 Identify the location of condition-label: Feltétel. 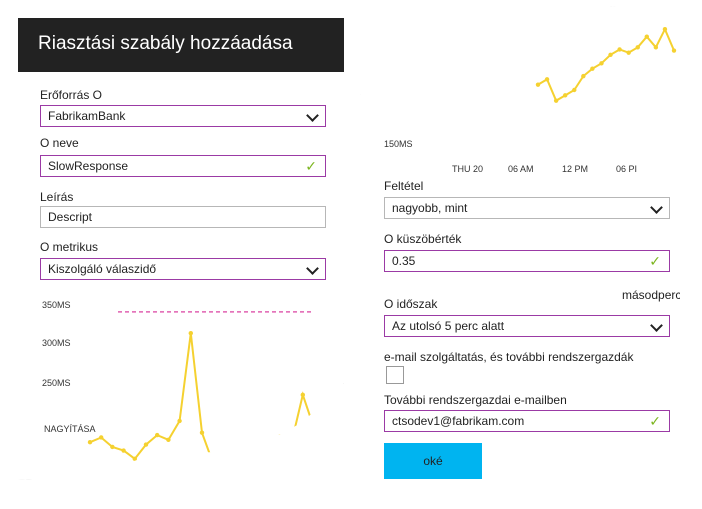
(404, 186).